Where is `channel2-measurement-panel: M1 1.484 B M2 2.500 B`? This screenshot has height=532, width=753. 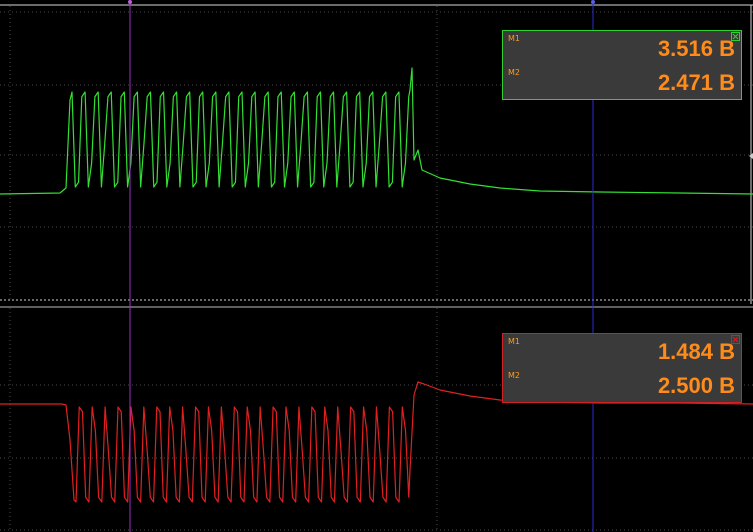 channel2-measurement-panel: M1 1.484 B M2 2.500 B is located at coordinates (622, 368).